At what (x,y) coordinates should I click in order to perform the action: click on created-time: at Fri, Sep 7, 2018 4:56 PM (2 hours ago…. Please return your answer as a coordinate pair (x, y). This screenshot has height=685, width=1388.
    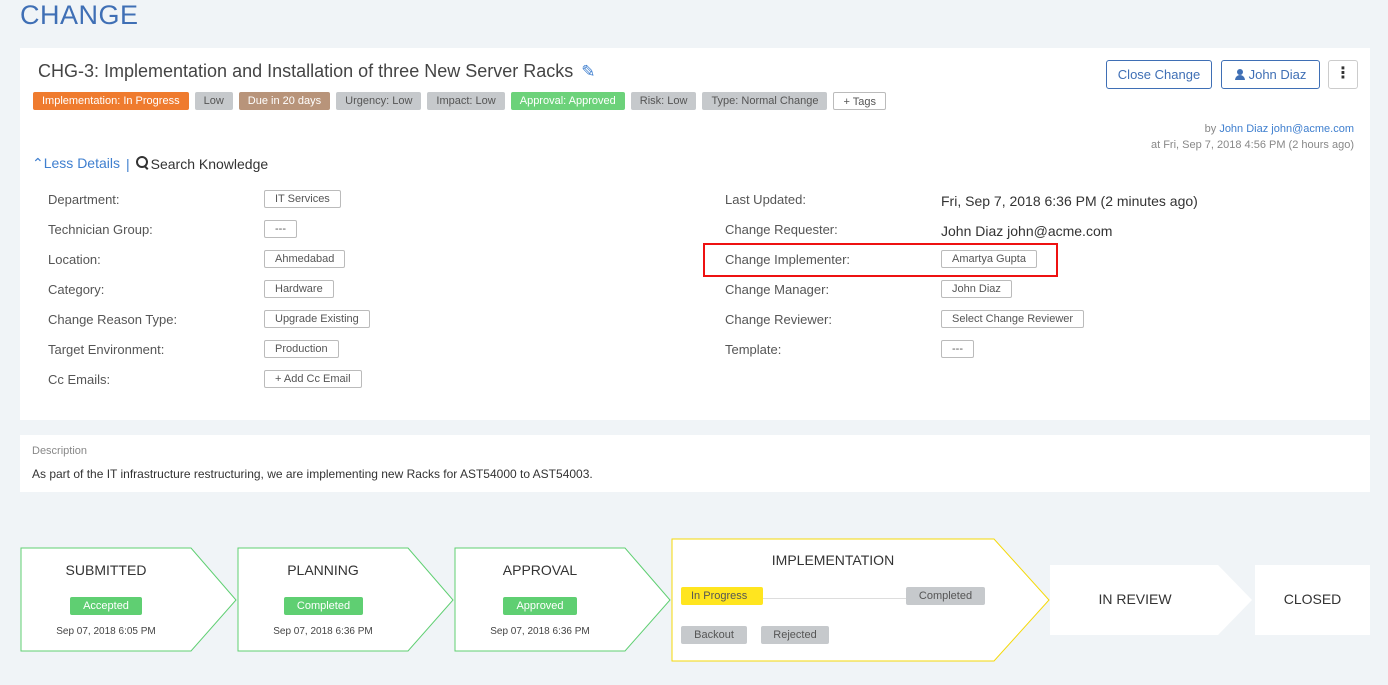
    Looking at the image, I should click on (1252, 145).